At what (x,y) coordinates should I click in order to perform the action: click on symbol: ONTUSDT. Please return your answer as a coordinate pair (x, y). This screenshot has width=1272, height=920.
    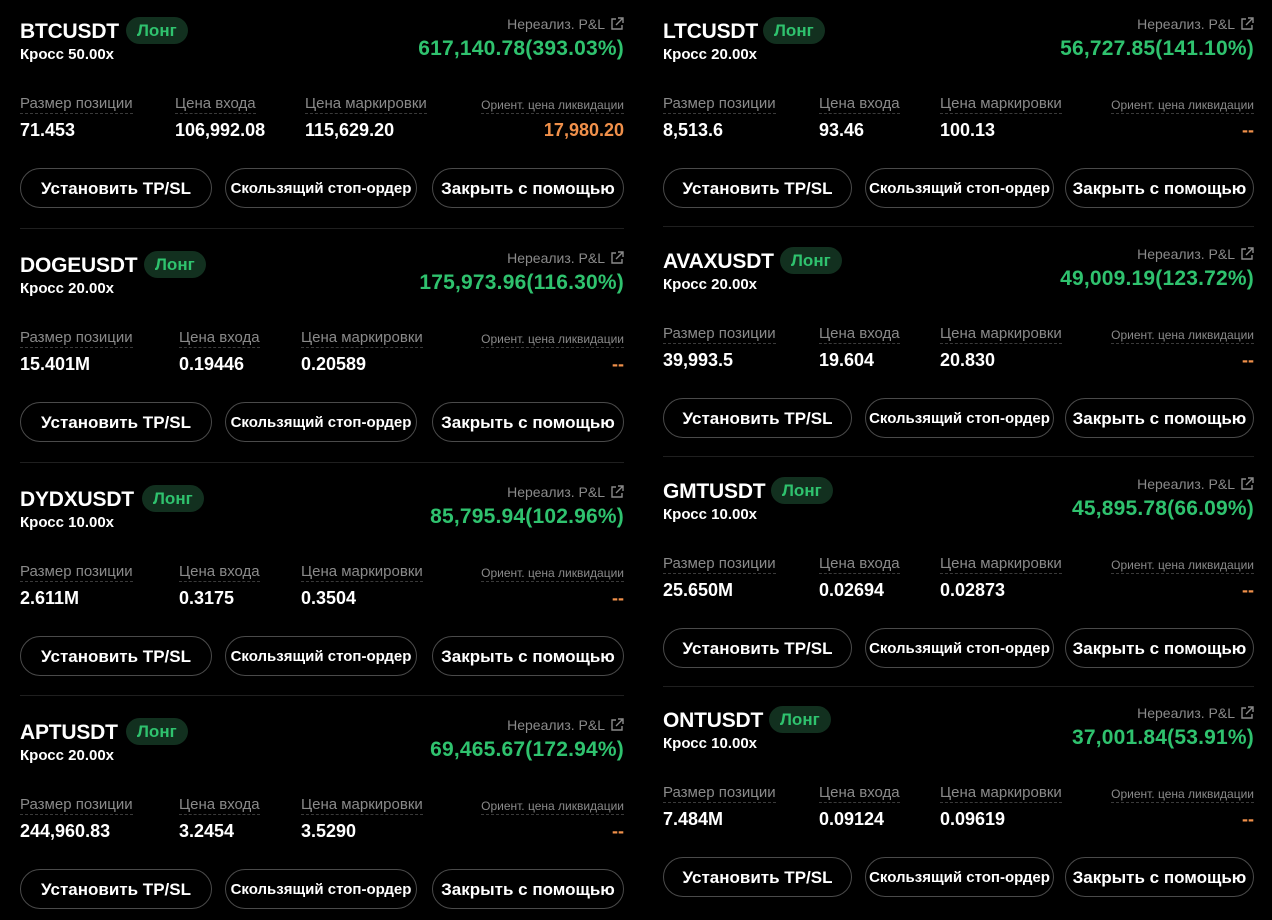
    Looking at the image, I should click on (713, 720).